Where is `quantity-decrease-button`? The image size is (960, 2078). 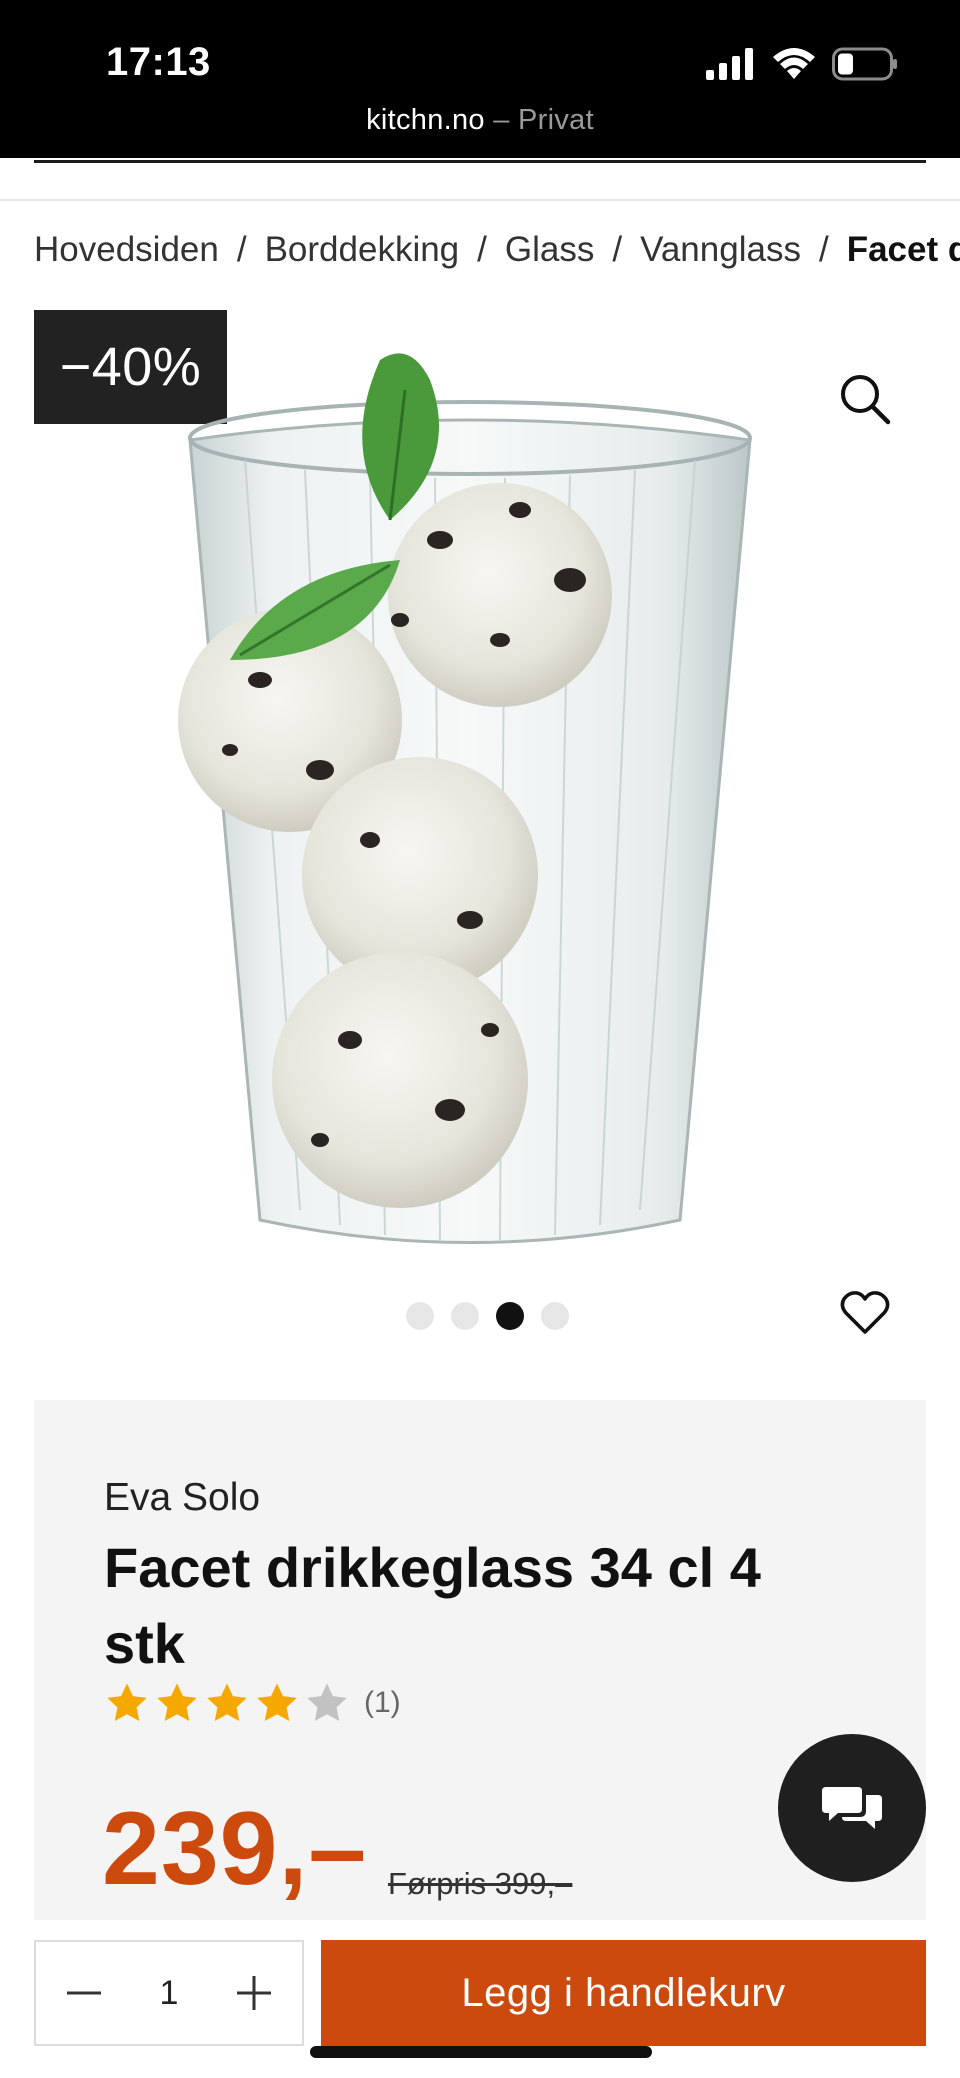 quantity-decrease-button is located at coordinates (84, 1993).